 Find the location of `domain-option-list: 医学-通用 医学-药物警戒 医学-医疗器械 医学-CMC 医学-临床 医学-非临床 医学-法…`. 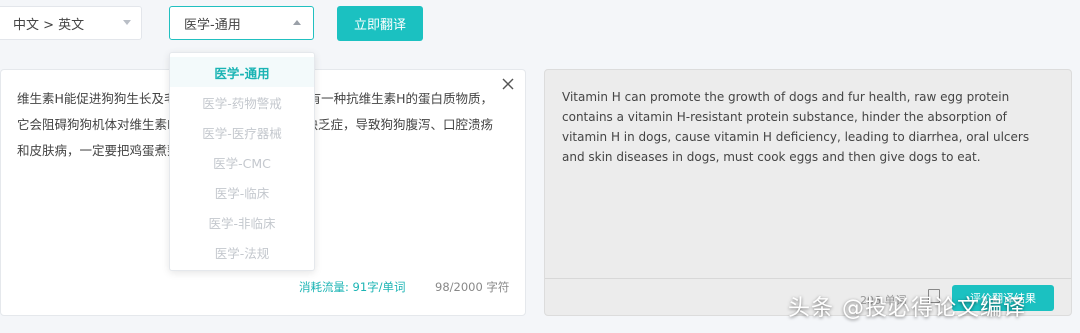

domain-option-list: 医学-通用 医学-药物警戒 医学-医疗器械 医学-CMC 医学-临床 医学-非临床 医学-法… is located at coordinates (242, 160).